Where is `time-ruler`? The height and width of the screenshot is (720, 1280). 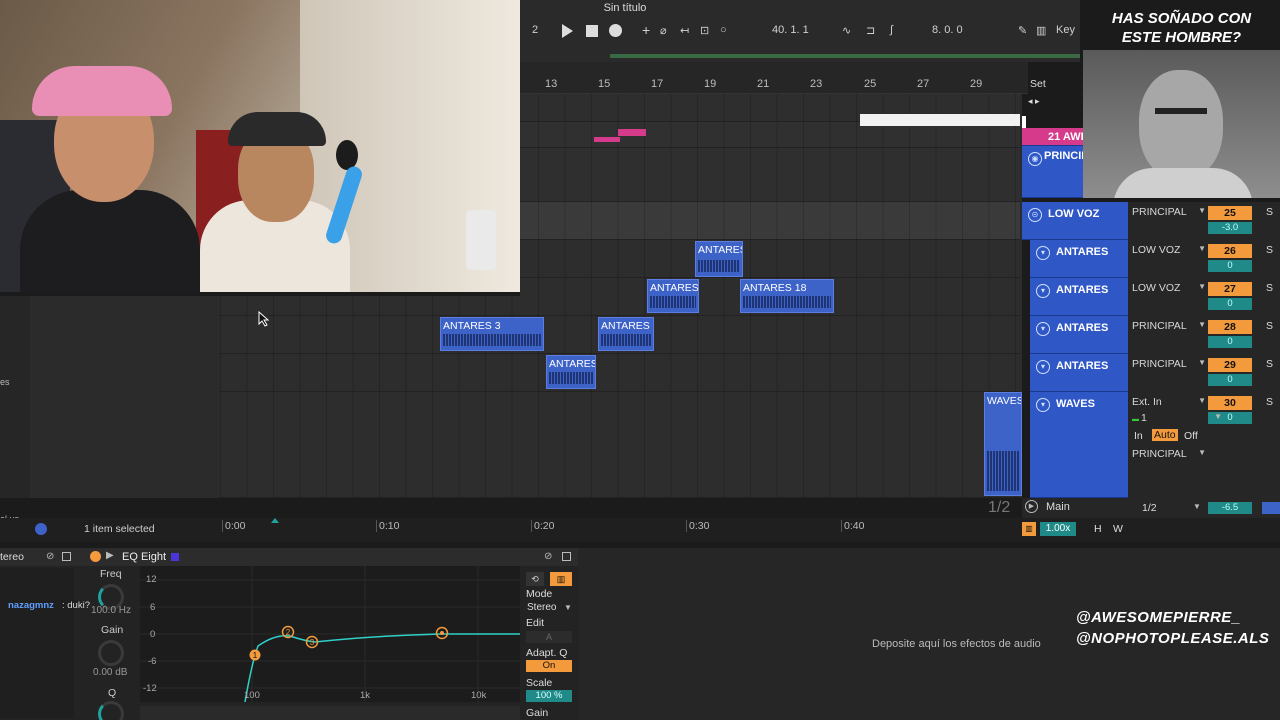
time-ruler is located at coordinates (640, 530).